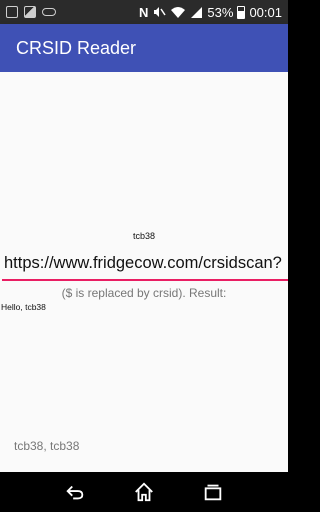  What do you see at coordinates (160, 12) in the screenshot?
I see `mute-icon` at bounding box center [160, 12].